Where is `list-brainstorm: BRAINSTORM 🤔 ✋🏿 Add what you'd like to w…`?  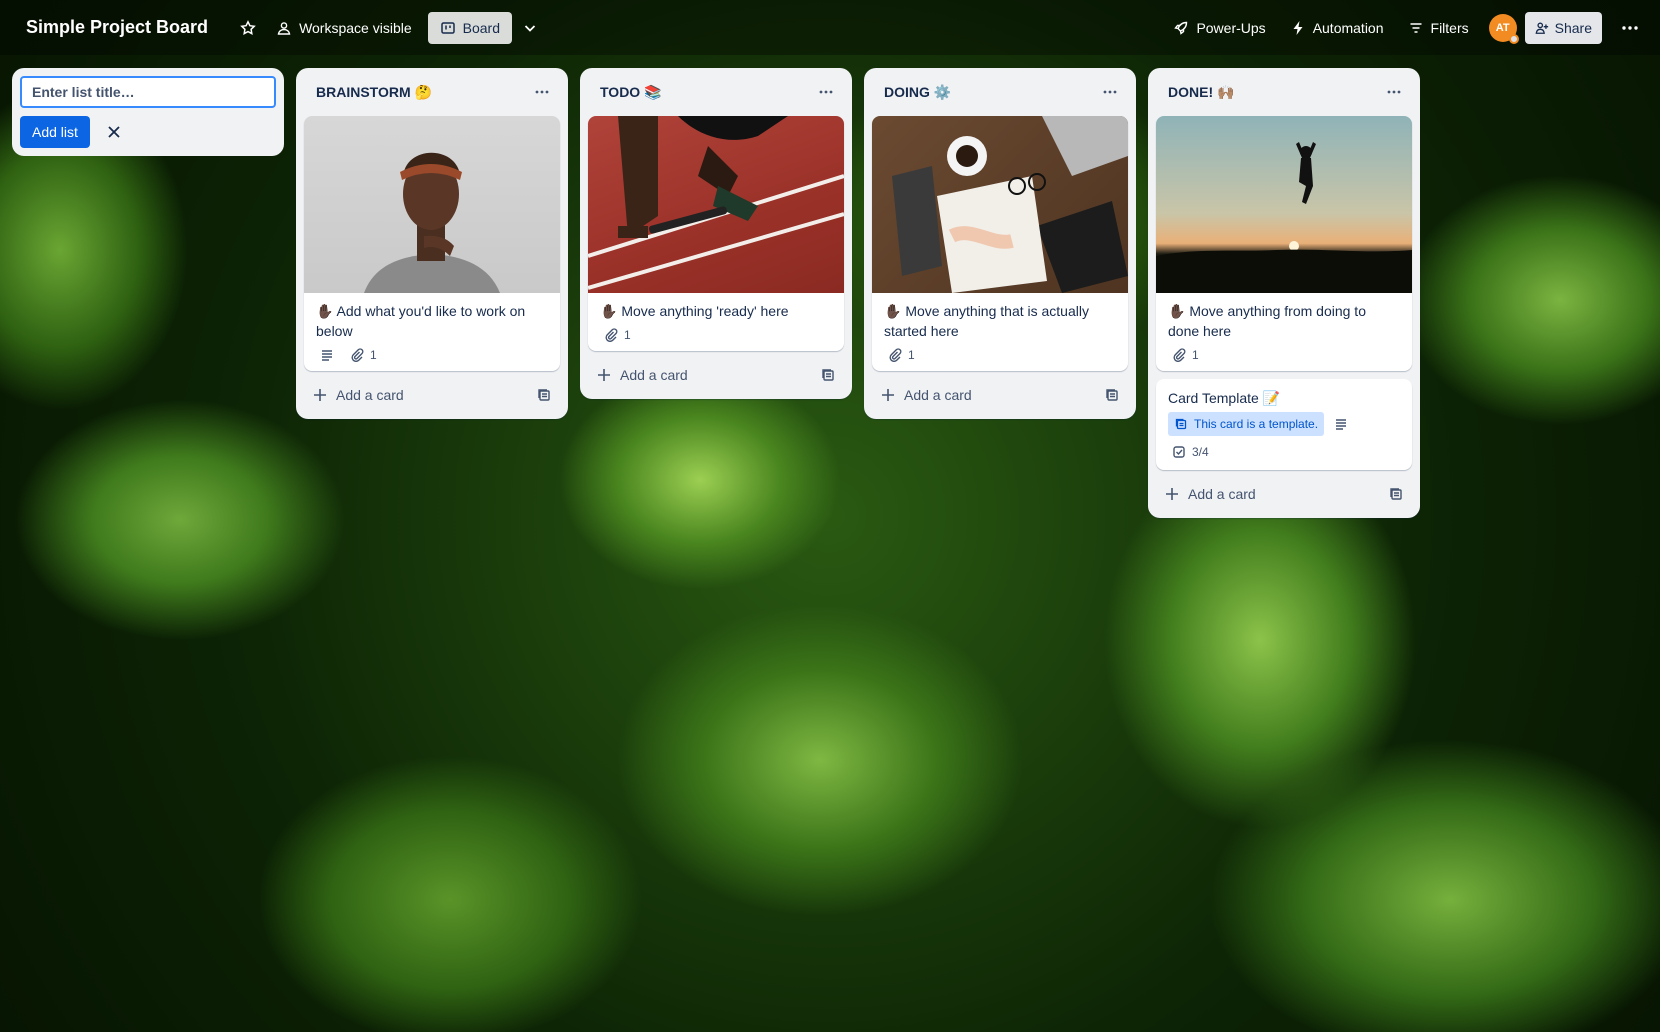
list-brainstorm: BRAINSTORM 🤔 ✋🏿 Add what you'd like to w… is located at coordinates (432, 243).